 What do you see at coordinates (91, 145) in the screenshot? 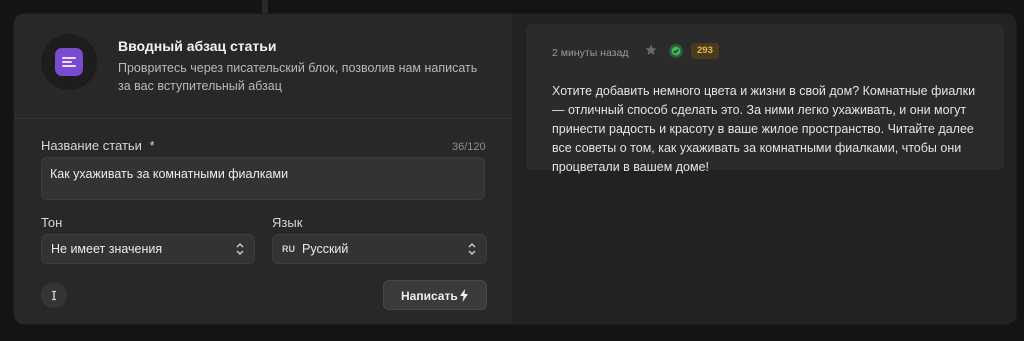
I see `article-title-label-text: Название статьи` at bounding box center [91, 145].